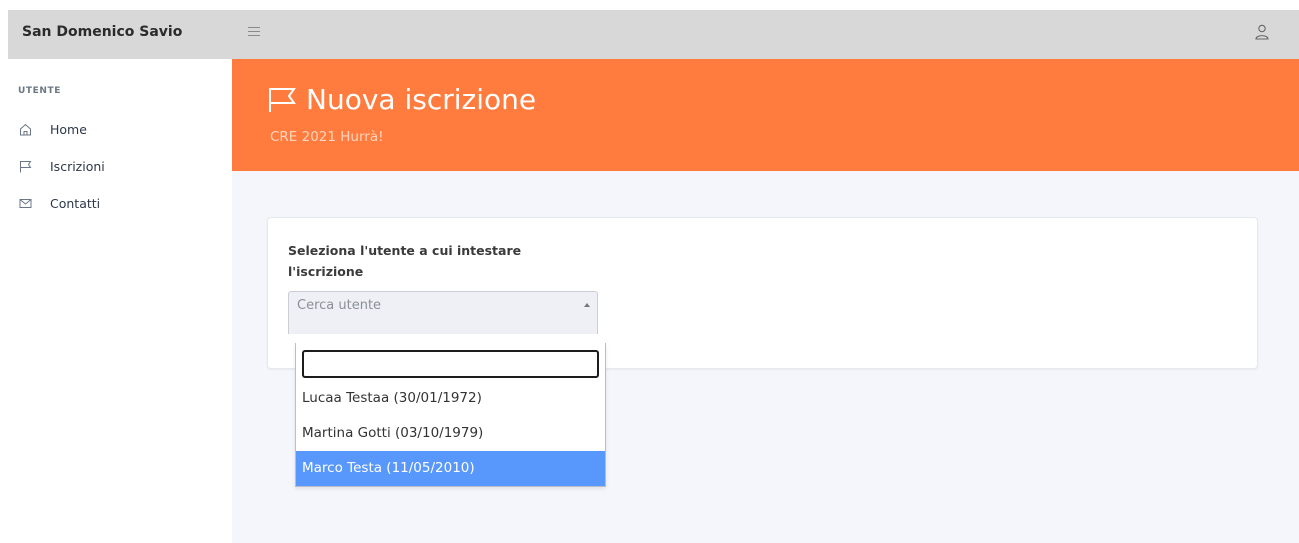 This screenshot has height=543, width=1299. I want to click on sidebar-item-iscrizioni: Iscrizioni, so click(61, 166).